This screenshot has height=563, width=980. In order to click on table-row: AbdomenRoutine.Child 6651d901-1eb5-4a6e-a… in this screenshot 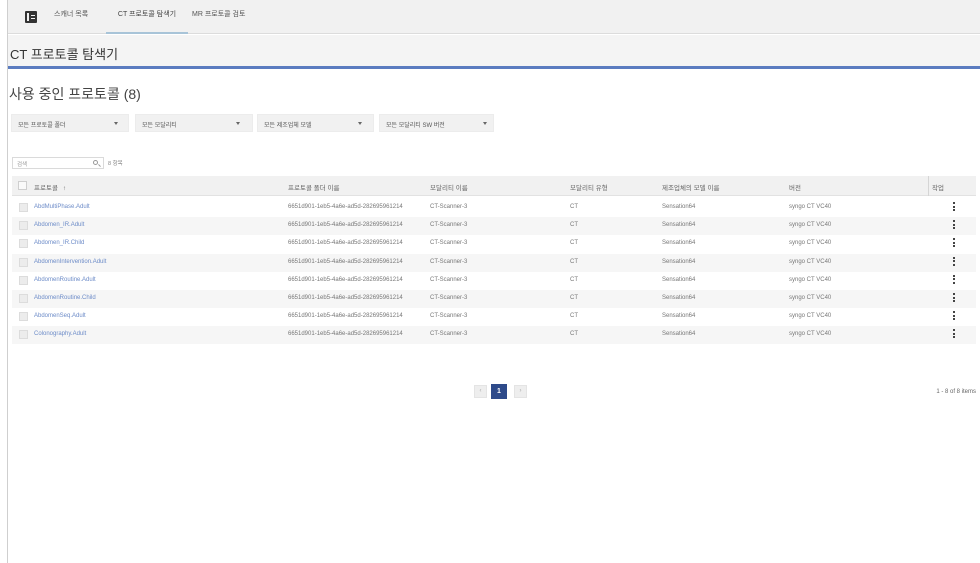, I will do `click(494, 299)`.